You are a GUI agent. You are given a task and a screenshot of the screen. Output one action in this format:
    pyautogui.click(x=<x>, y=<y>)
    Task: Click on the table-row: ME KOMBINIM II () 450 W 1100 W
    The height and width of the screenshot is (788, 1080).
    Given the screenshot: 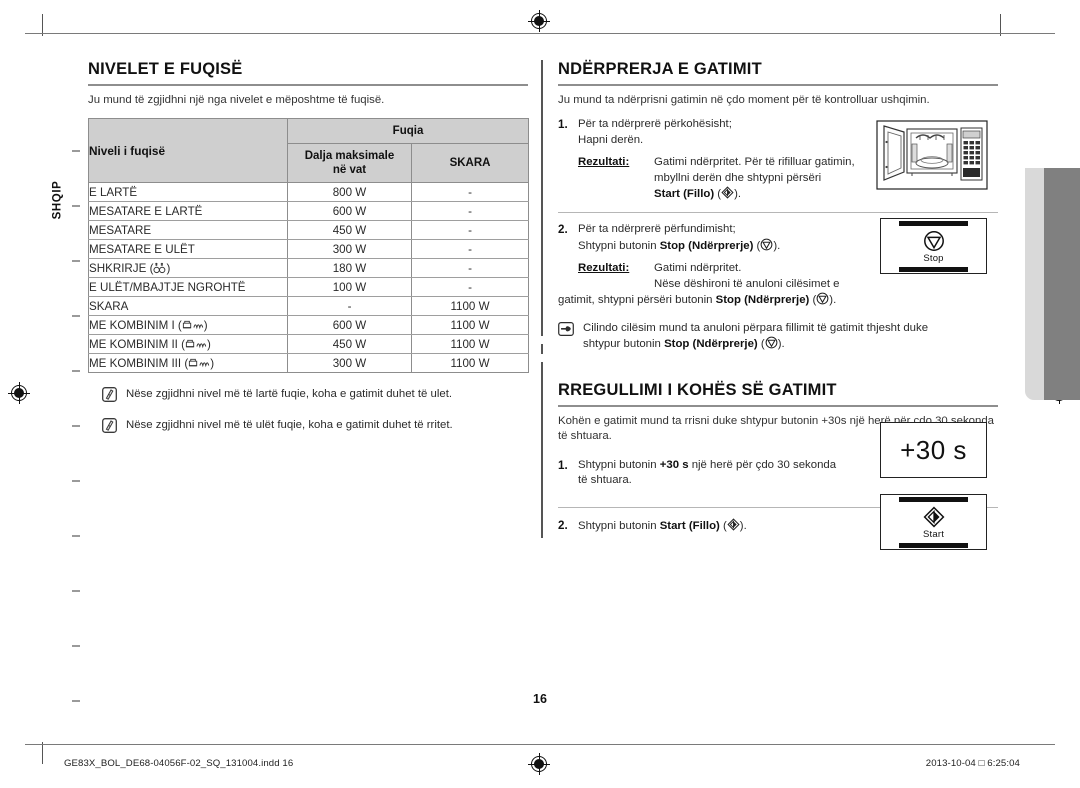 What is the action you would take?
    pyautogui.click(x=309, y=344)
    